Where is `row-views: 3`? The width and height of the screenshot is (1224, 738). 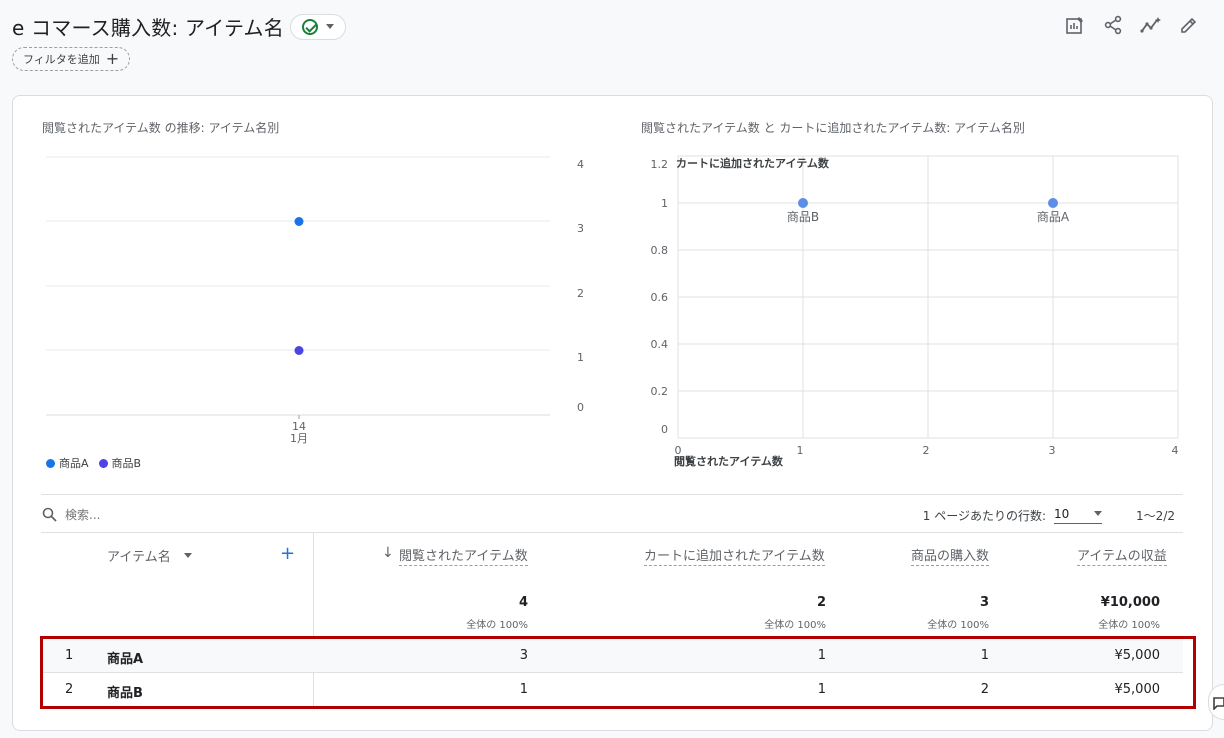
row-views: 3 is located at coordinates (523, 655).